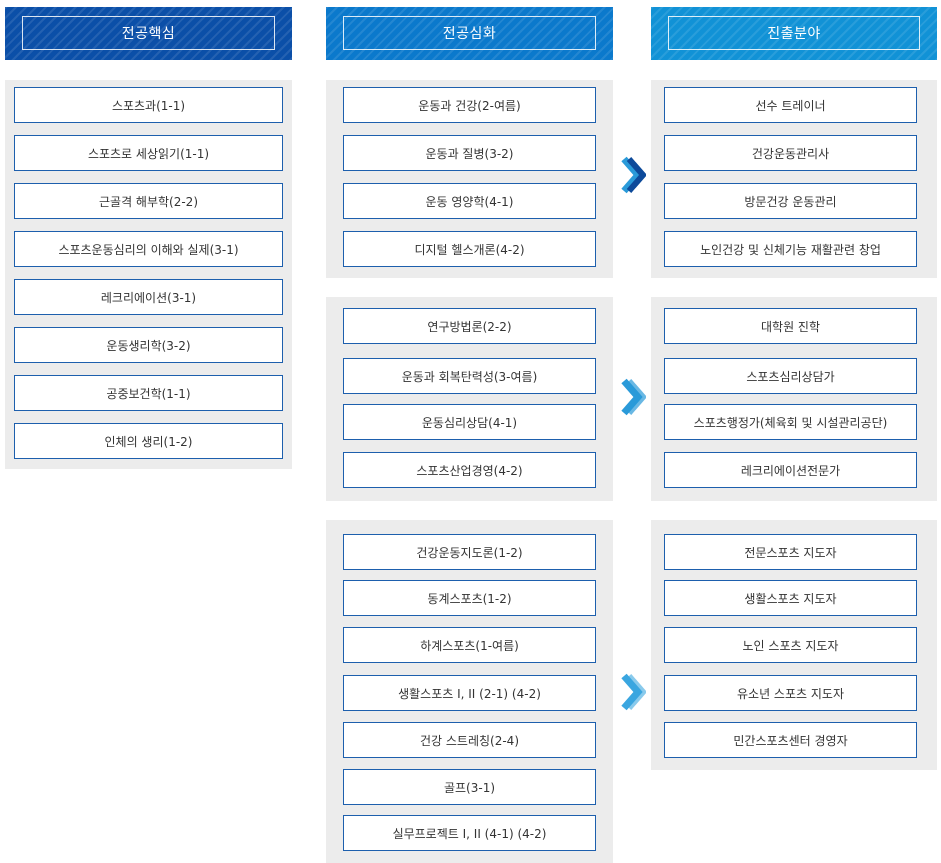  Describe the element at coordinates (790, 249) in the screenshot. I see `career-item: 노인건강 및 신체기능 재활관련 창업` at that location.